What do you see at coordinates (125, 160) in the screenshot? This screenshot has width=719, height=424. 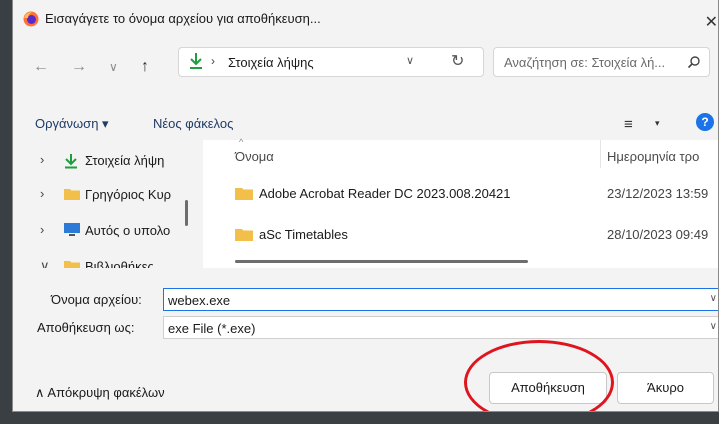 I see `nav-item-label: Στοιχεία λήψη` at bounding box center [125, 160].